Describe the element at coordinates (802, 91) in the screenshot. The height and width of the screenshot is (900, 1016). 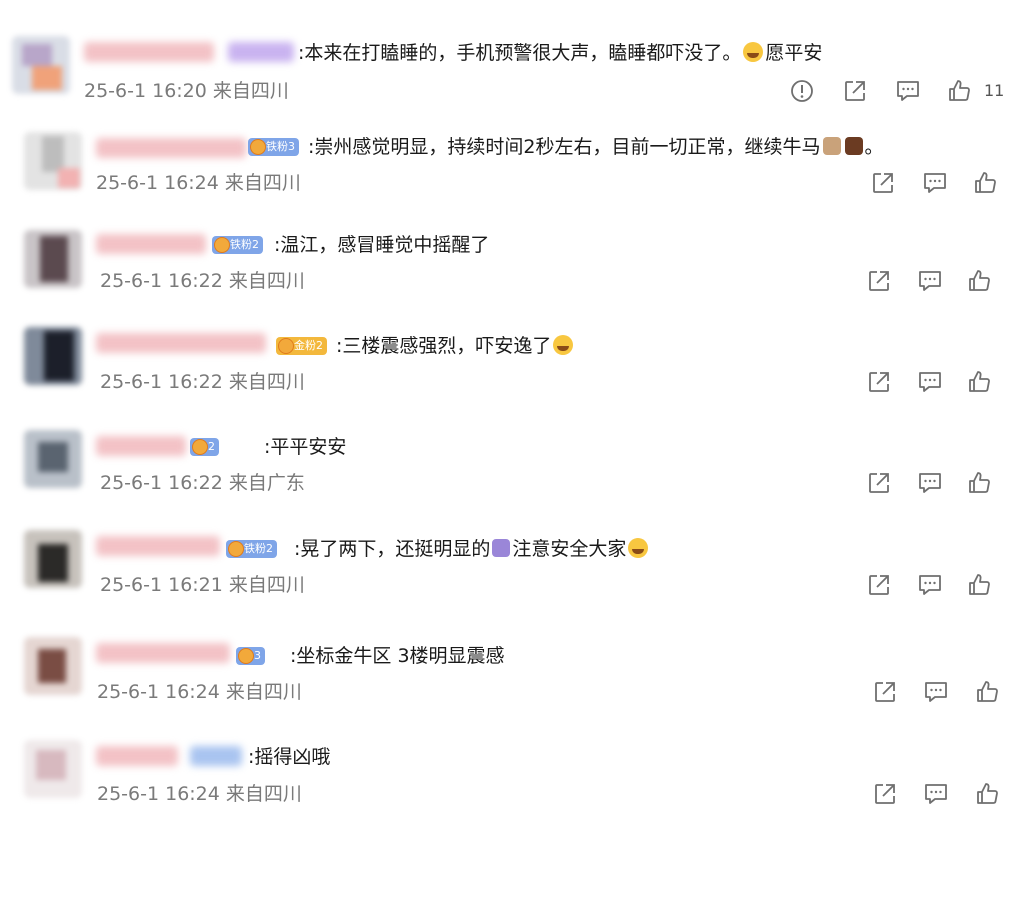
I see `exclamation-circle-icon` at that location.